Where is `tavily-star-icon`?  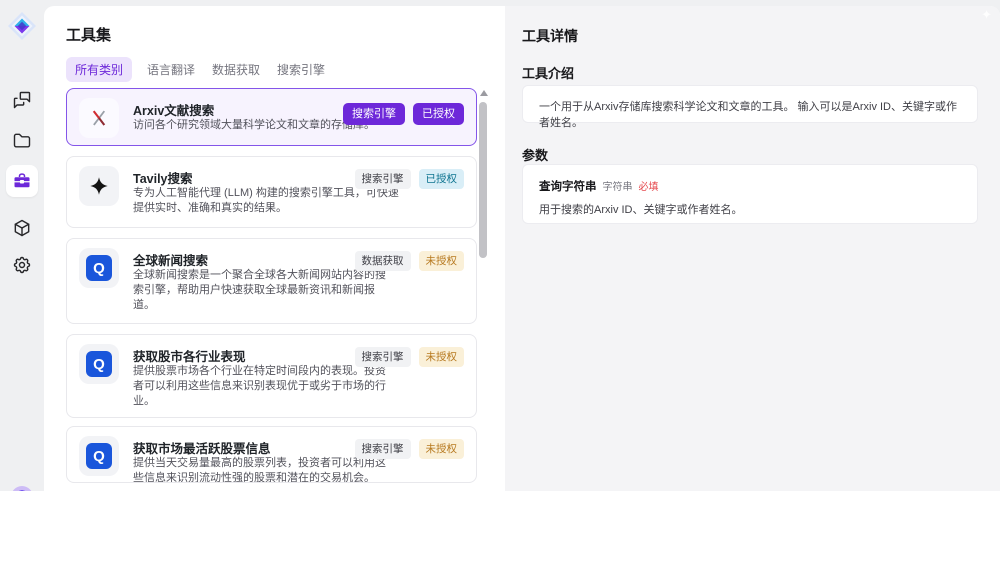
tavily-star-icon is located at coordinates (99, 186).